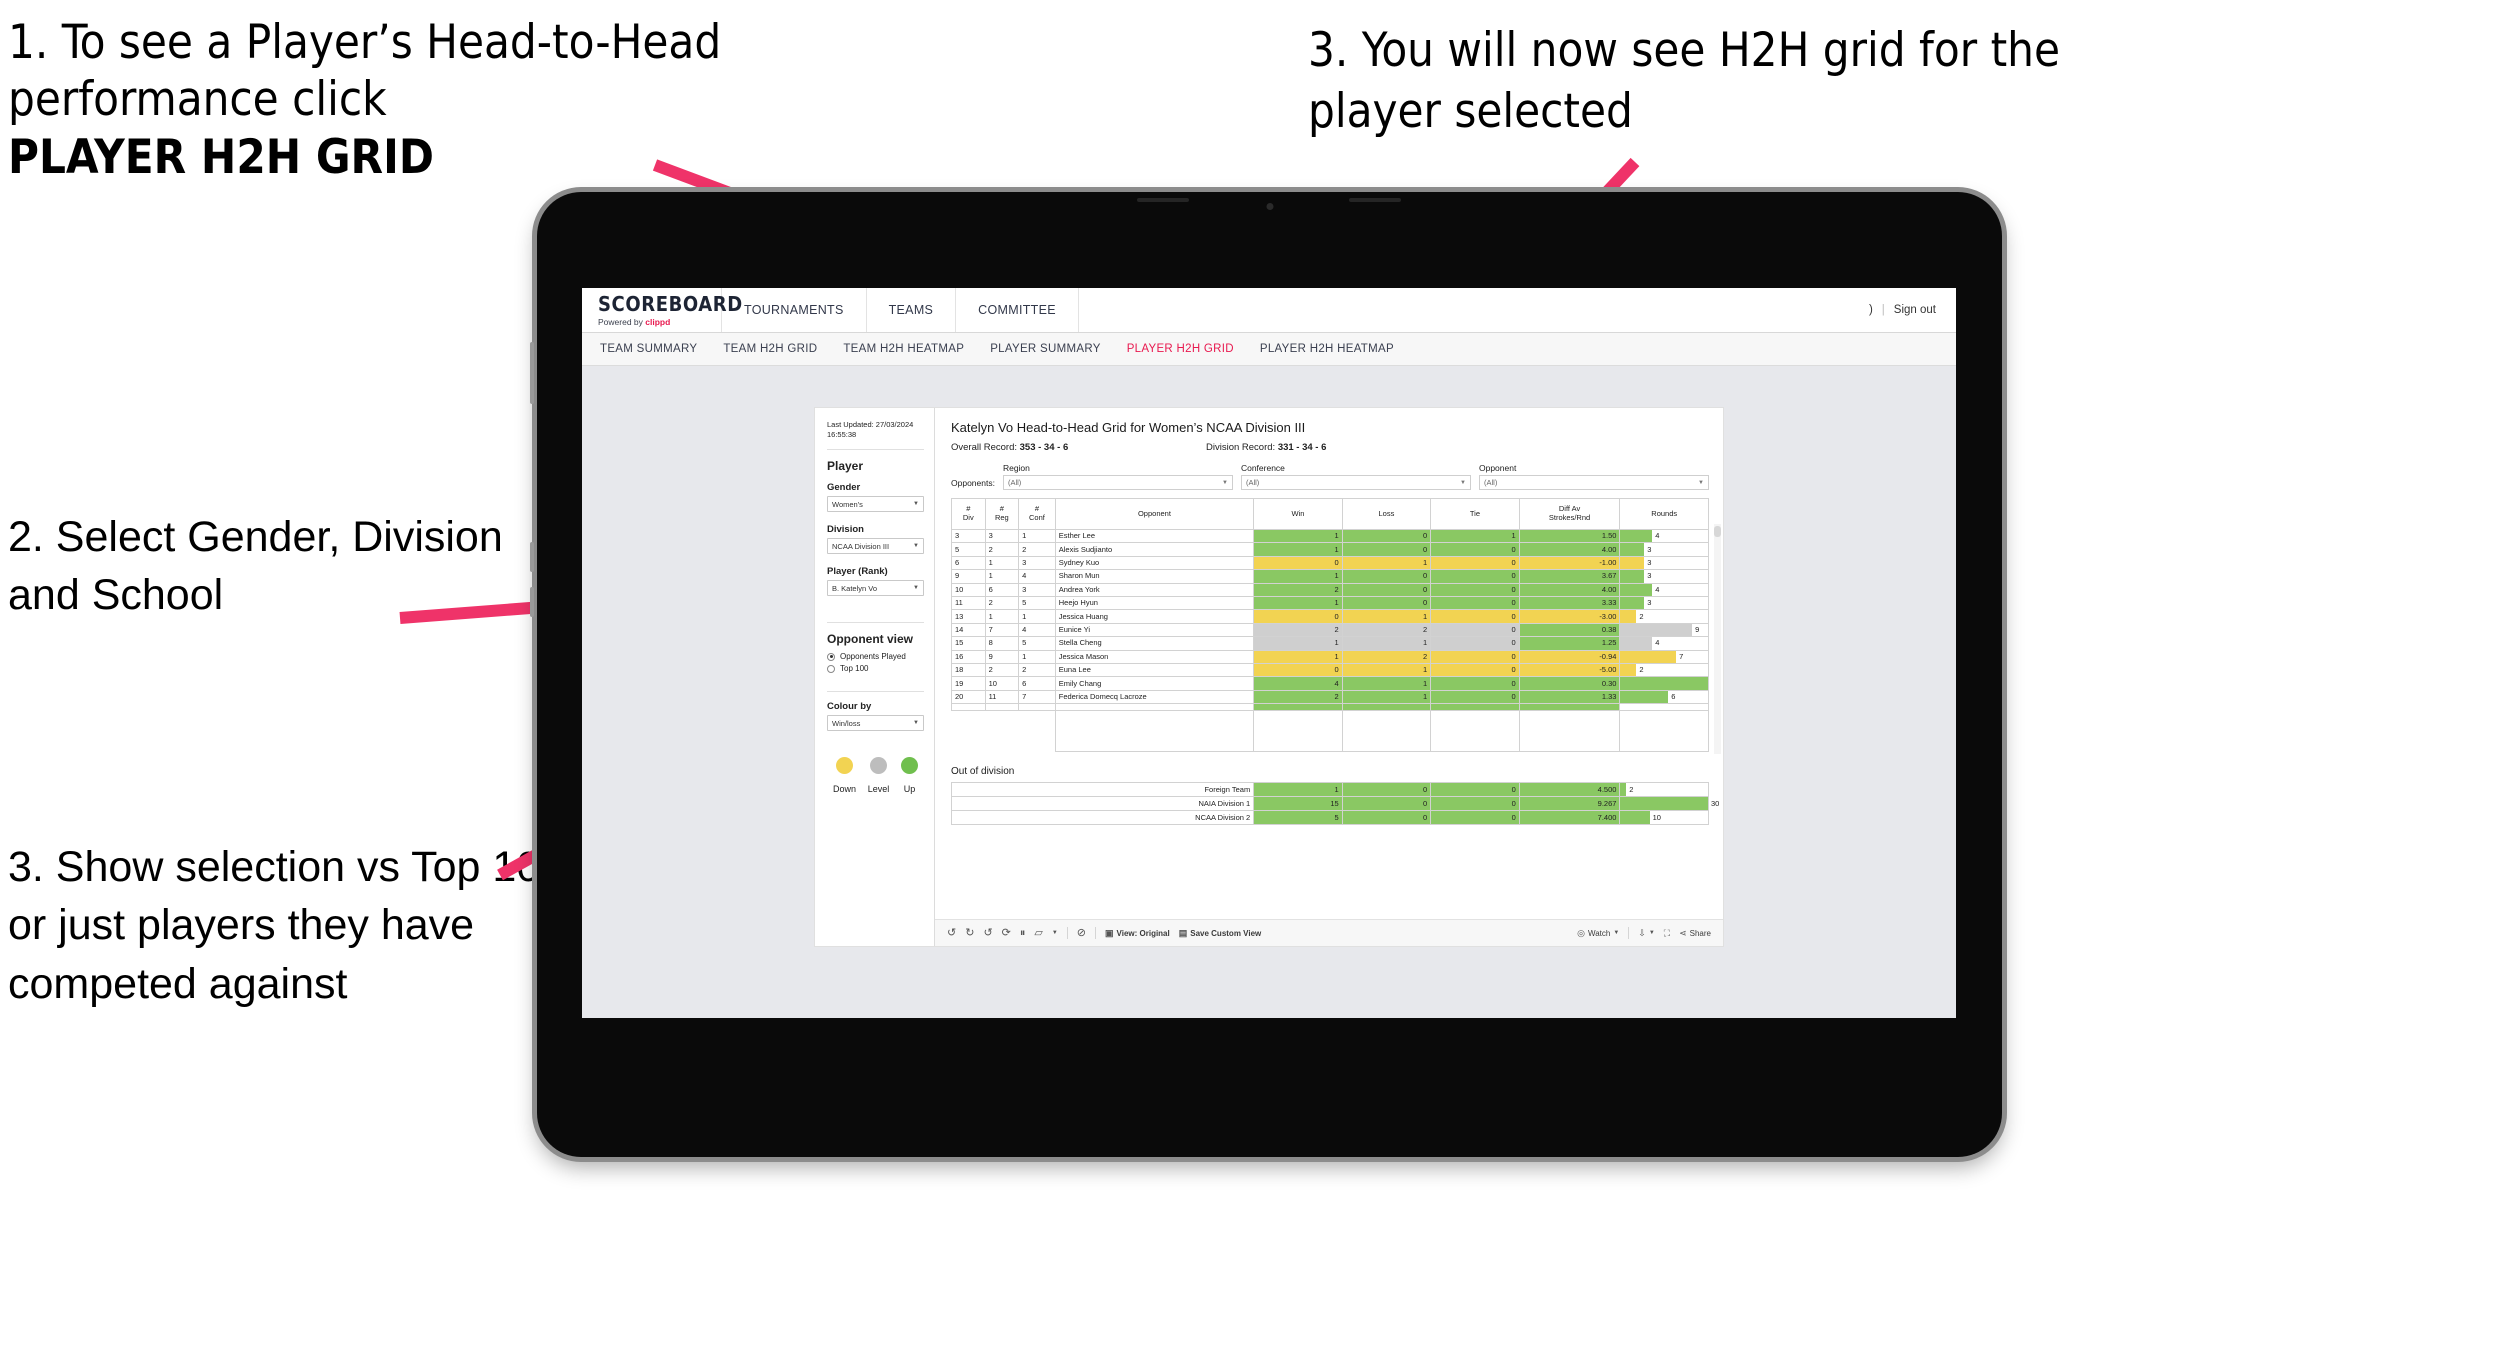  I want to click on sign-out-link: Sign out, so click(1915, 310).